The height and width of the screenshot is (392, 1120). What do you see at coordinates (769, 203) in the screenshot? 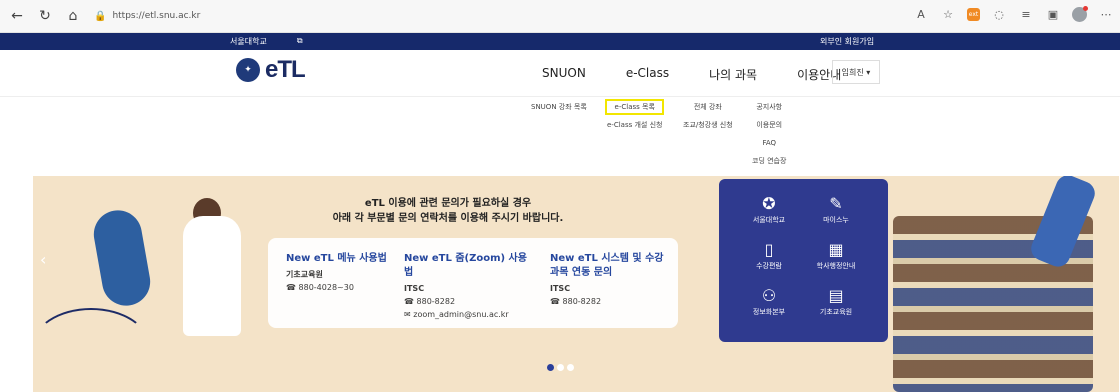
I see `snu-emblem-icon: ✪` at bounding box center [769, 203].